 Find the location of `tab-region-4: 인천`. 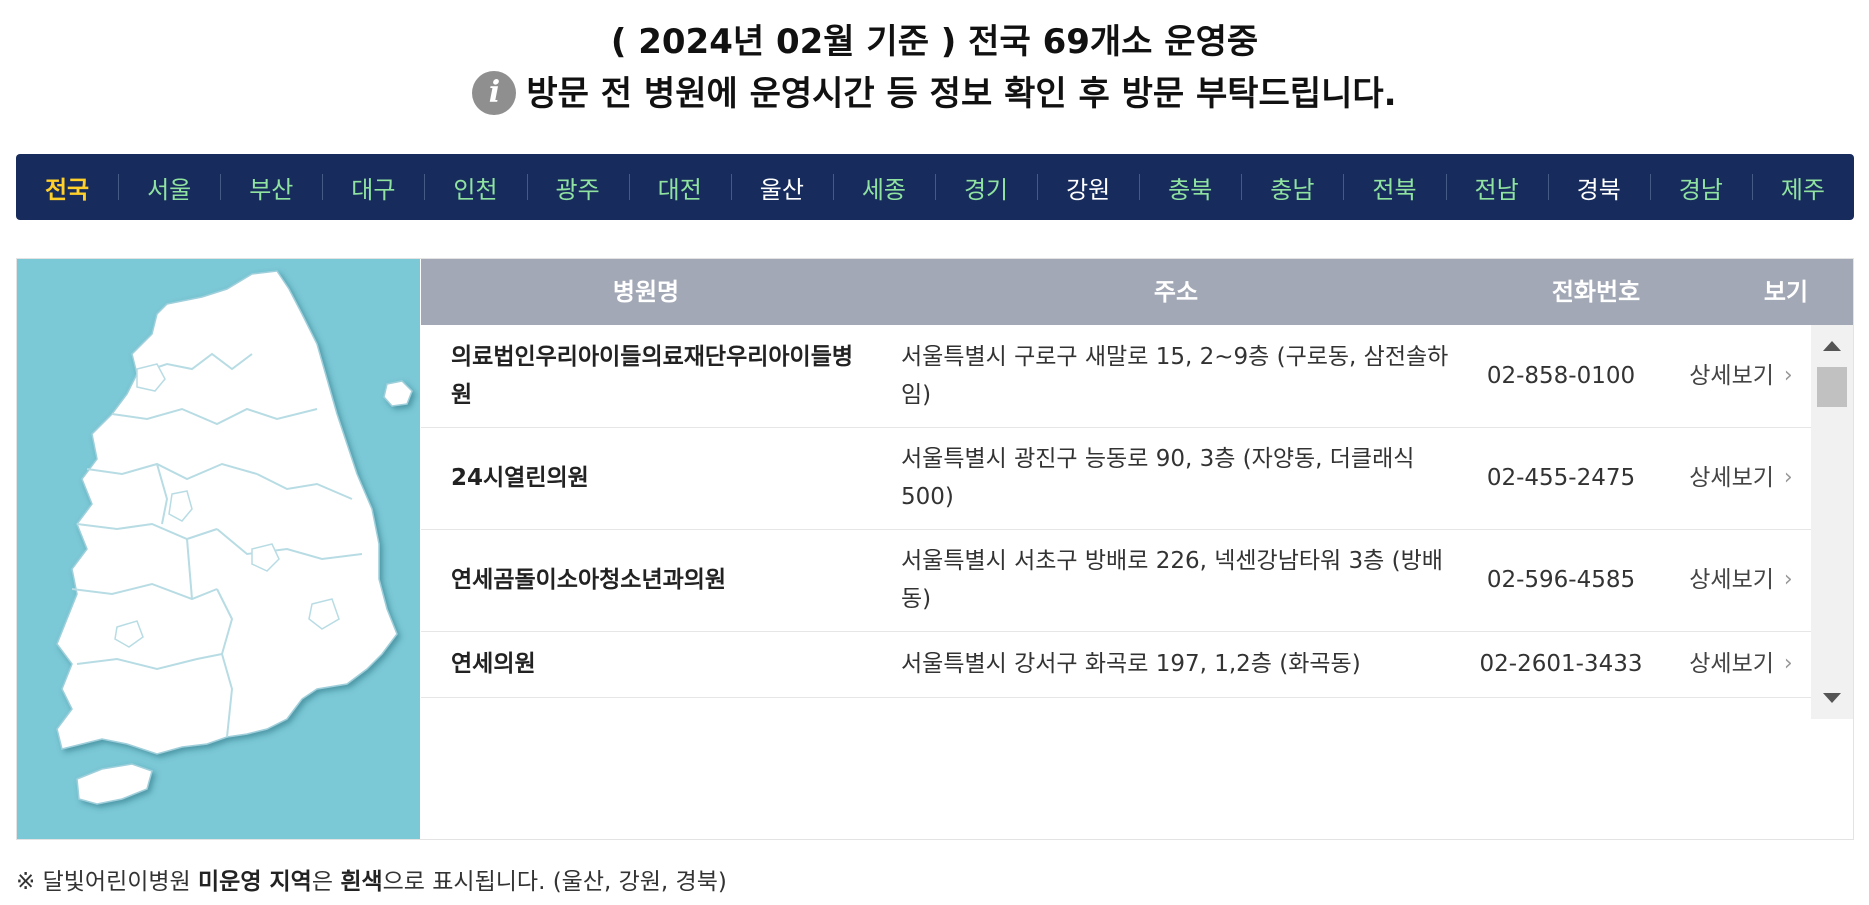

tab-region-4: 인천 is located at coordinates (475, 187).